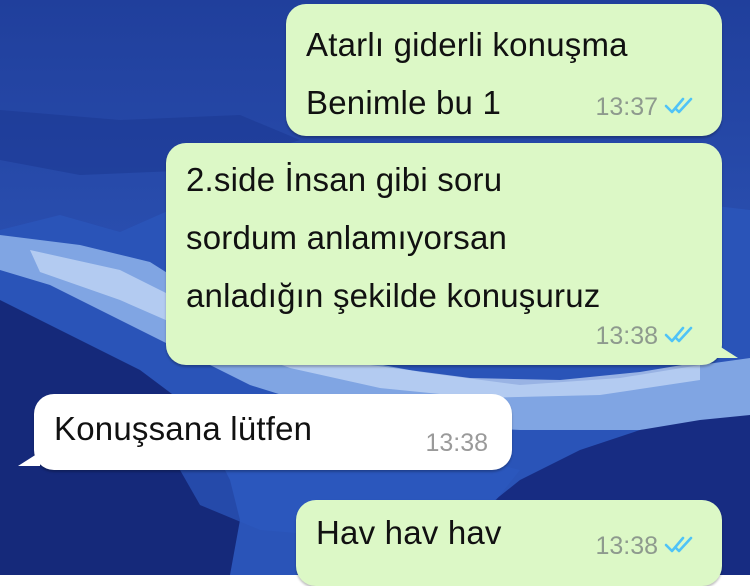 This screenshot has height=586, width=750. I want to click on message-text: Konuşsana lütfen, so click(183, 428).